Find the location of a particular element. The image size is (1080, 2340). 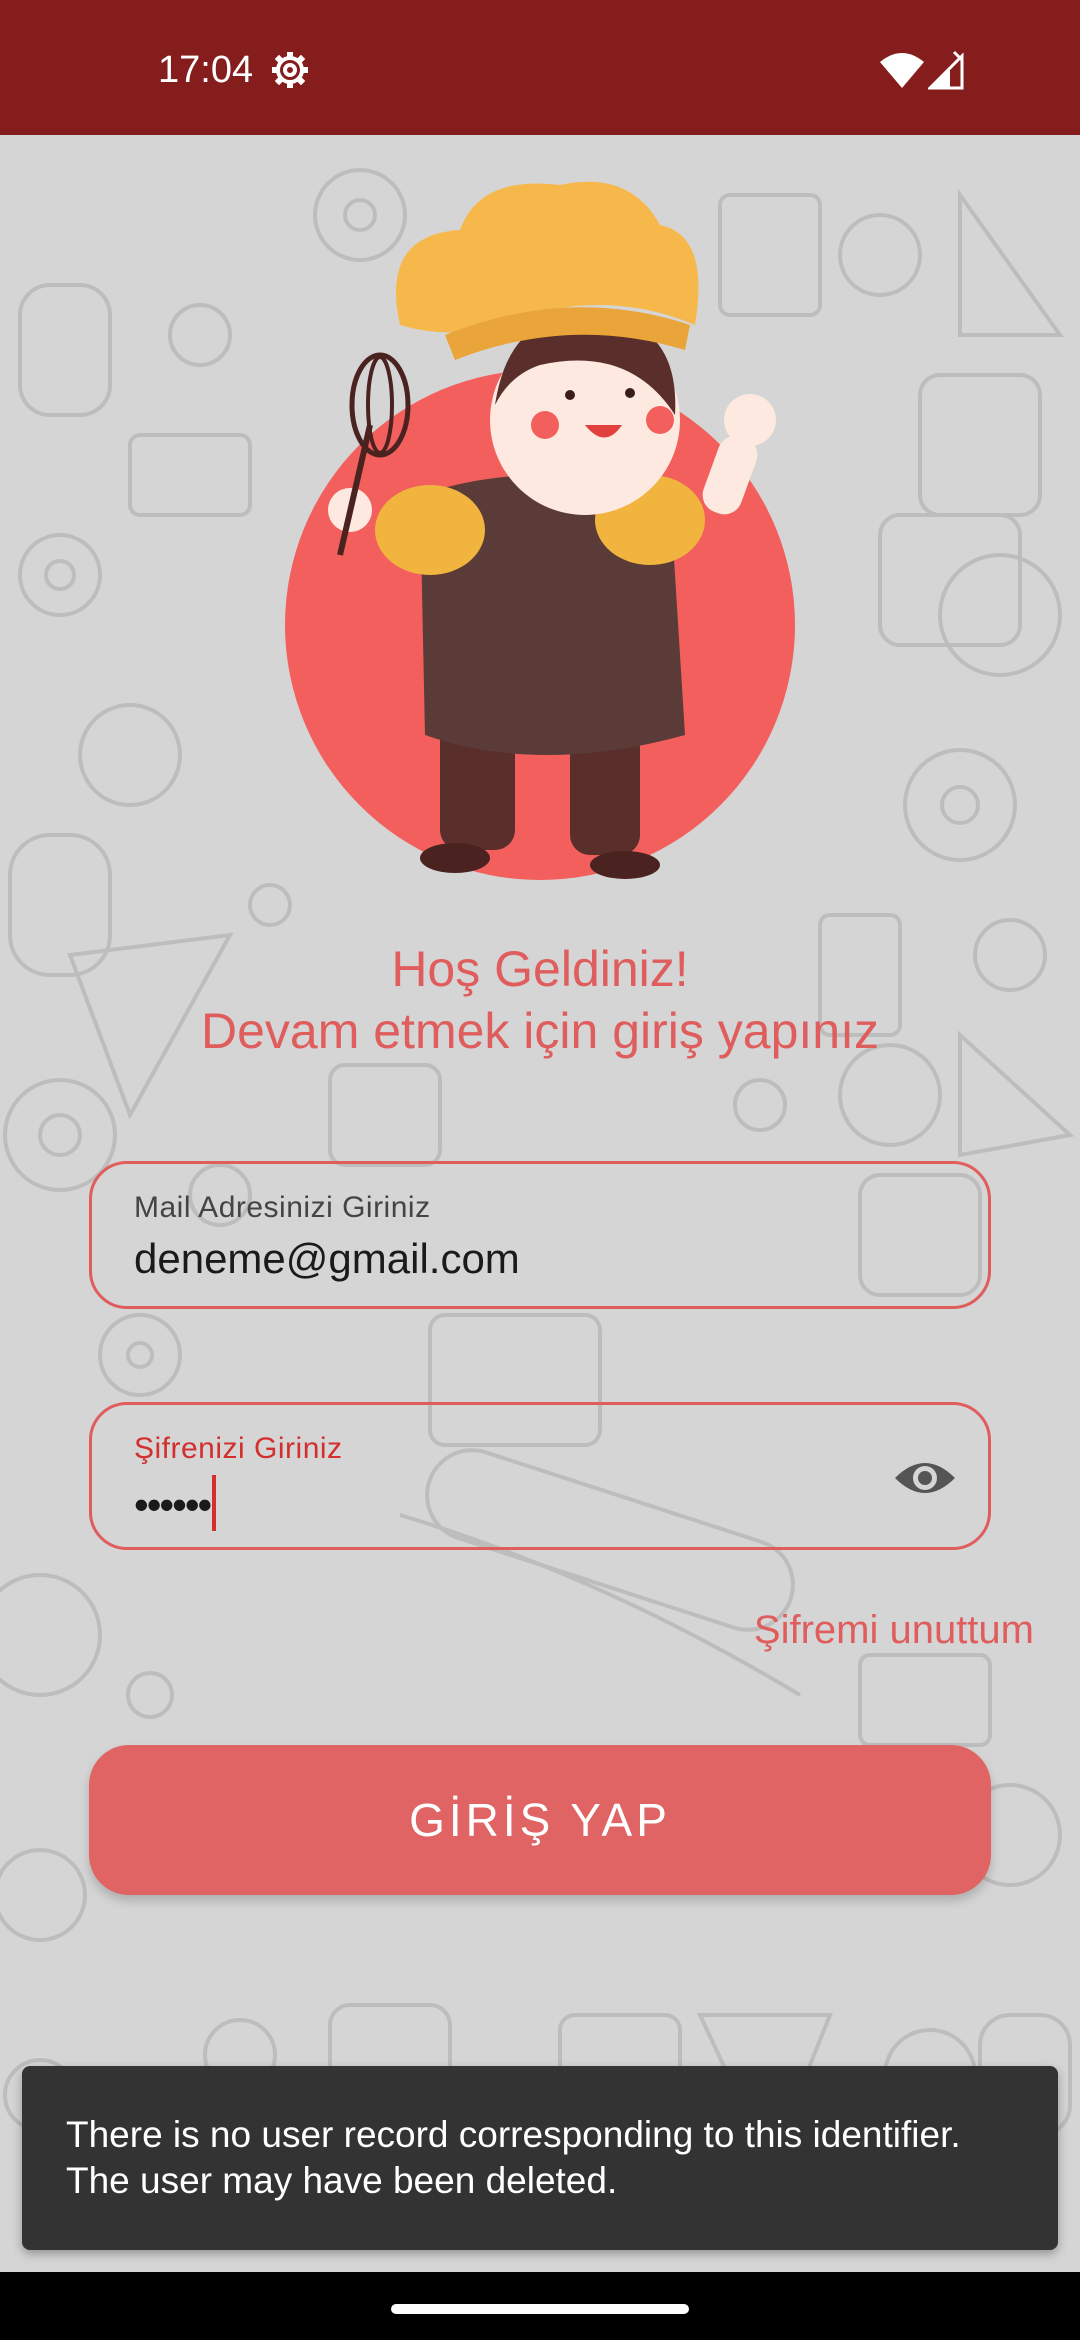

navigation-bar is located at coordinates (540, 2306).